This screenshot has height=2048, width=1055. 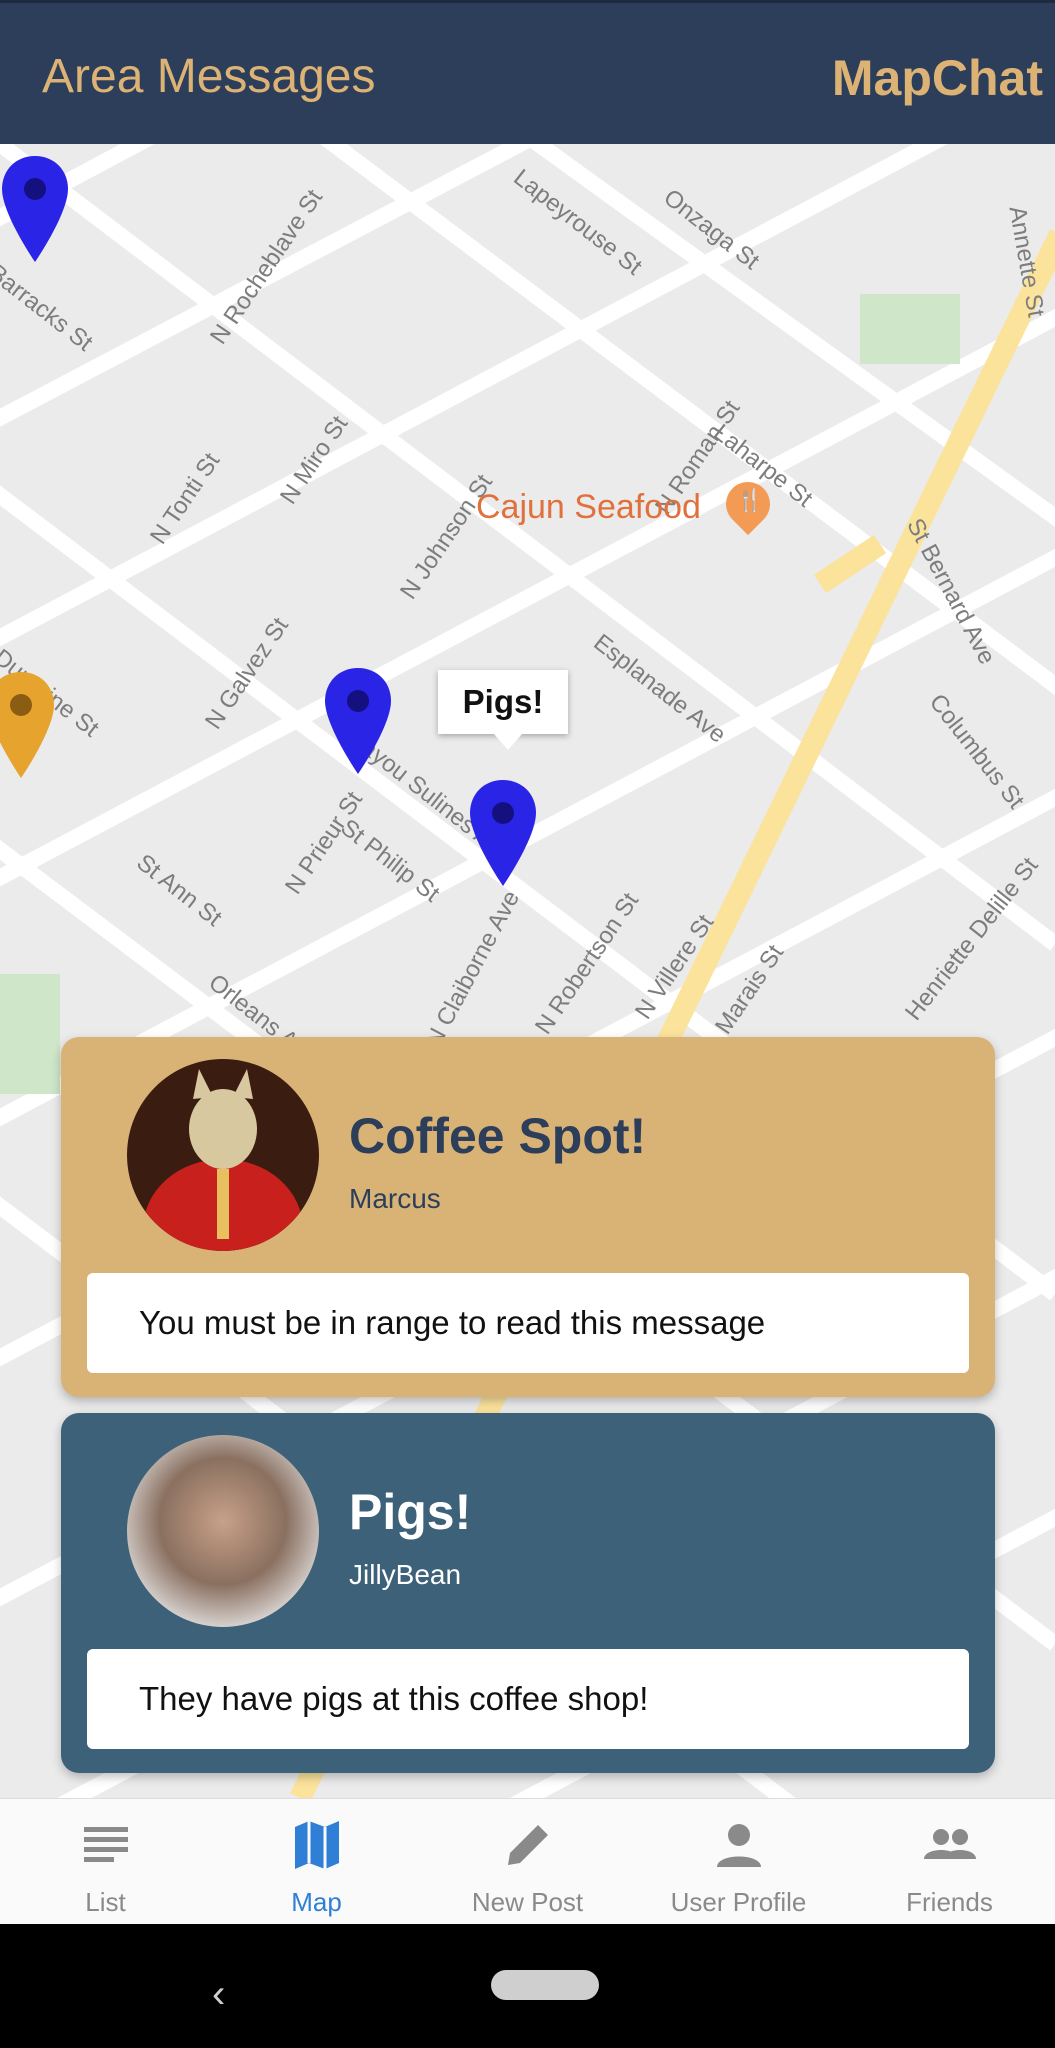 I want to click on tab-label: Friends, so click(x=949, y=1902).